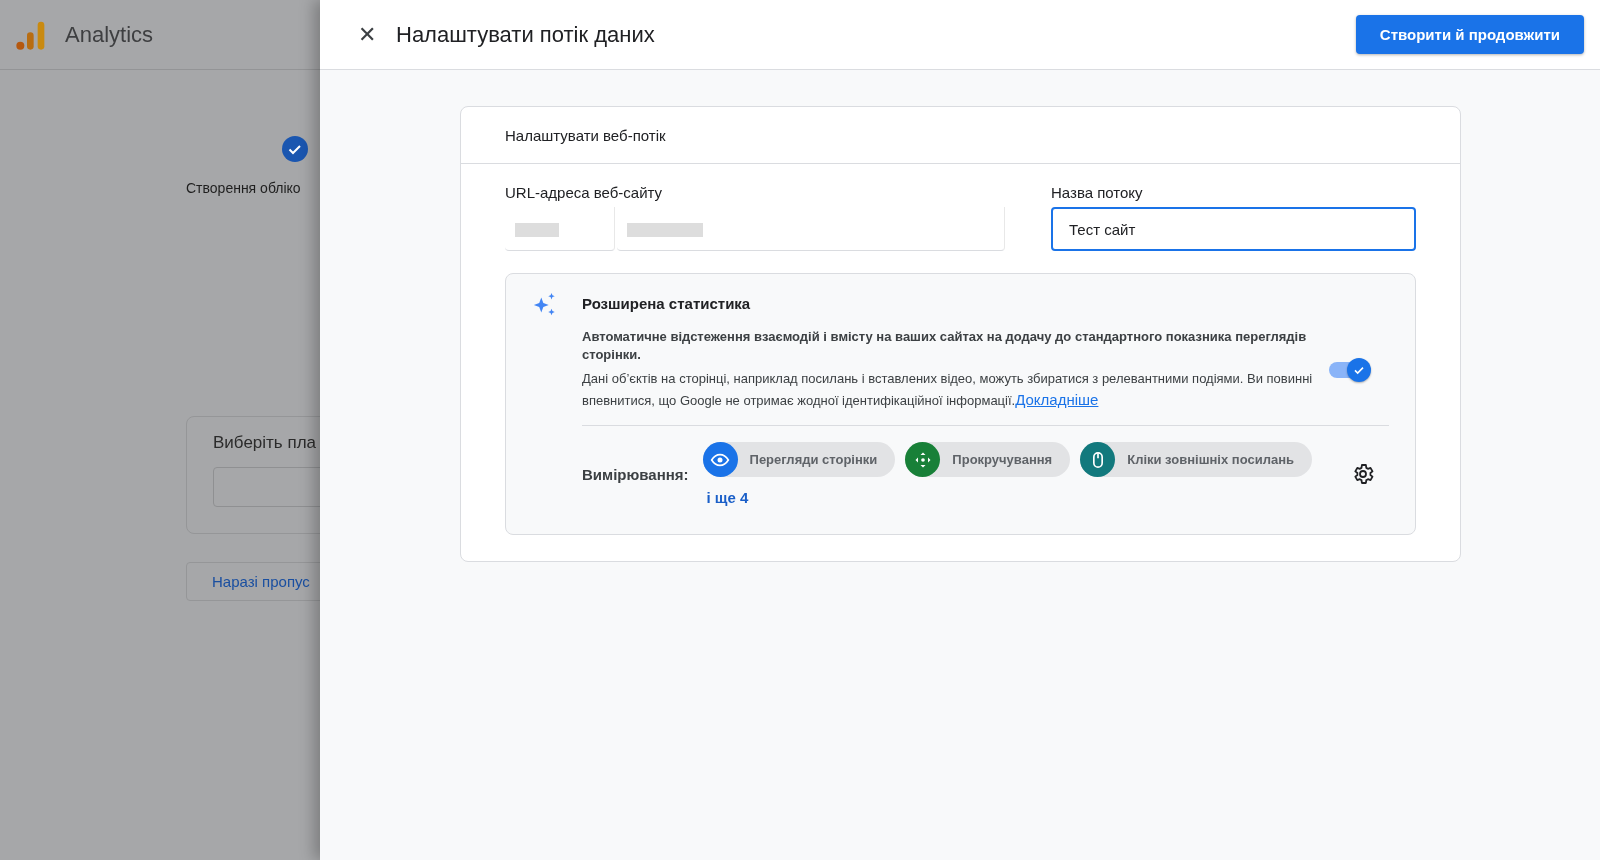 This screenshot has height=860, width=1600. What do you see at coordinates (584, 192) in the screenshot?
I see `url-label: URL-адреса веб-сайту` at bounding box center [584, 192].